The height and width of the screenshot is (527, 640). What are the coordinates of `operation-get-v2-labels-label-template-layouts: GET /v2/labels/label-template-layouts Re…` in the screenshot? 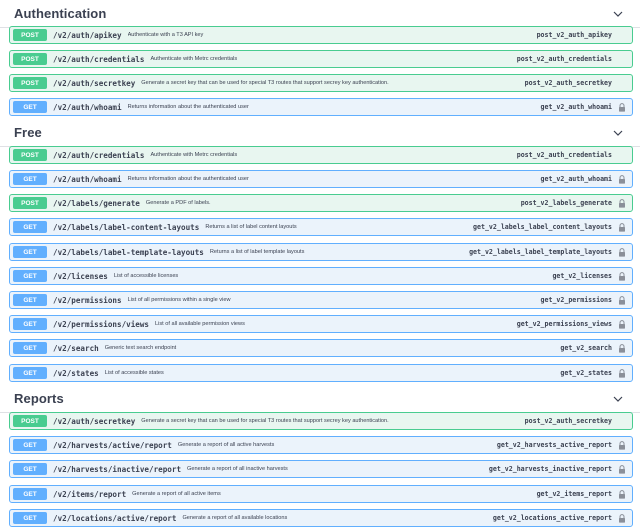 It's located at (321, 252).